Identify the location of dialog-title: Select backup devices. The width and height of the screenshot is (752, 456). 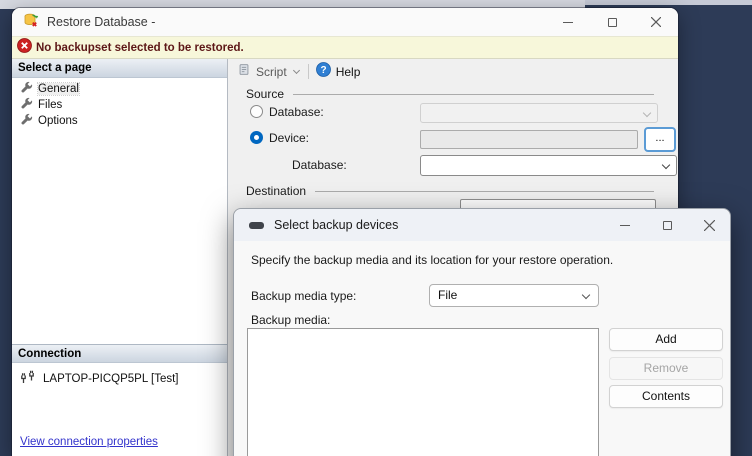
(336, 225).